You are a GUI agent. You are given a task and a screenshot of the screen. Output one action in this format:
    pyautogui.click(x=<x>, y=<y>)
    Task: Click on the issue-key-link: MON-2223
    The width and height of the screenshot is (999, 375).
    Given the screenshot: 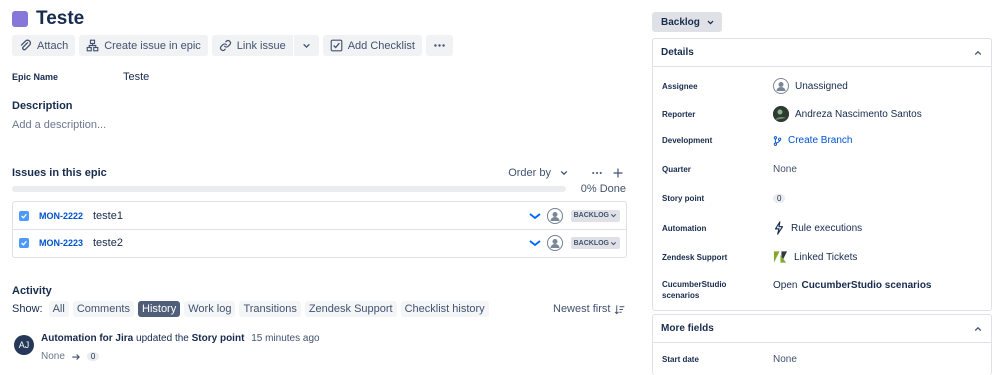 What is the action you would take?
    pyautogui.click(x=66, y=243)
    